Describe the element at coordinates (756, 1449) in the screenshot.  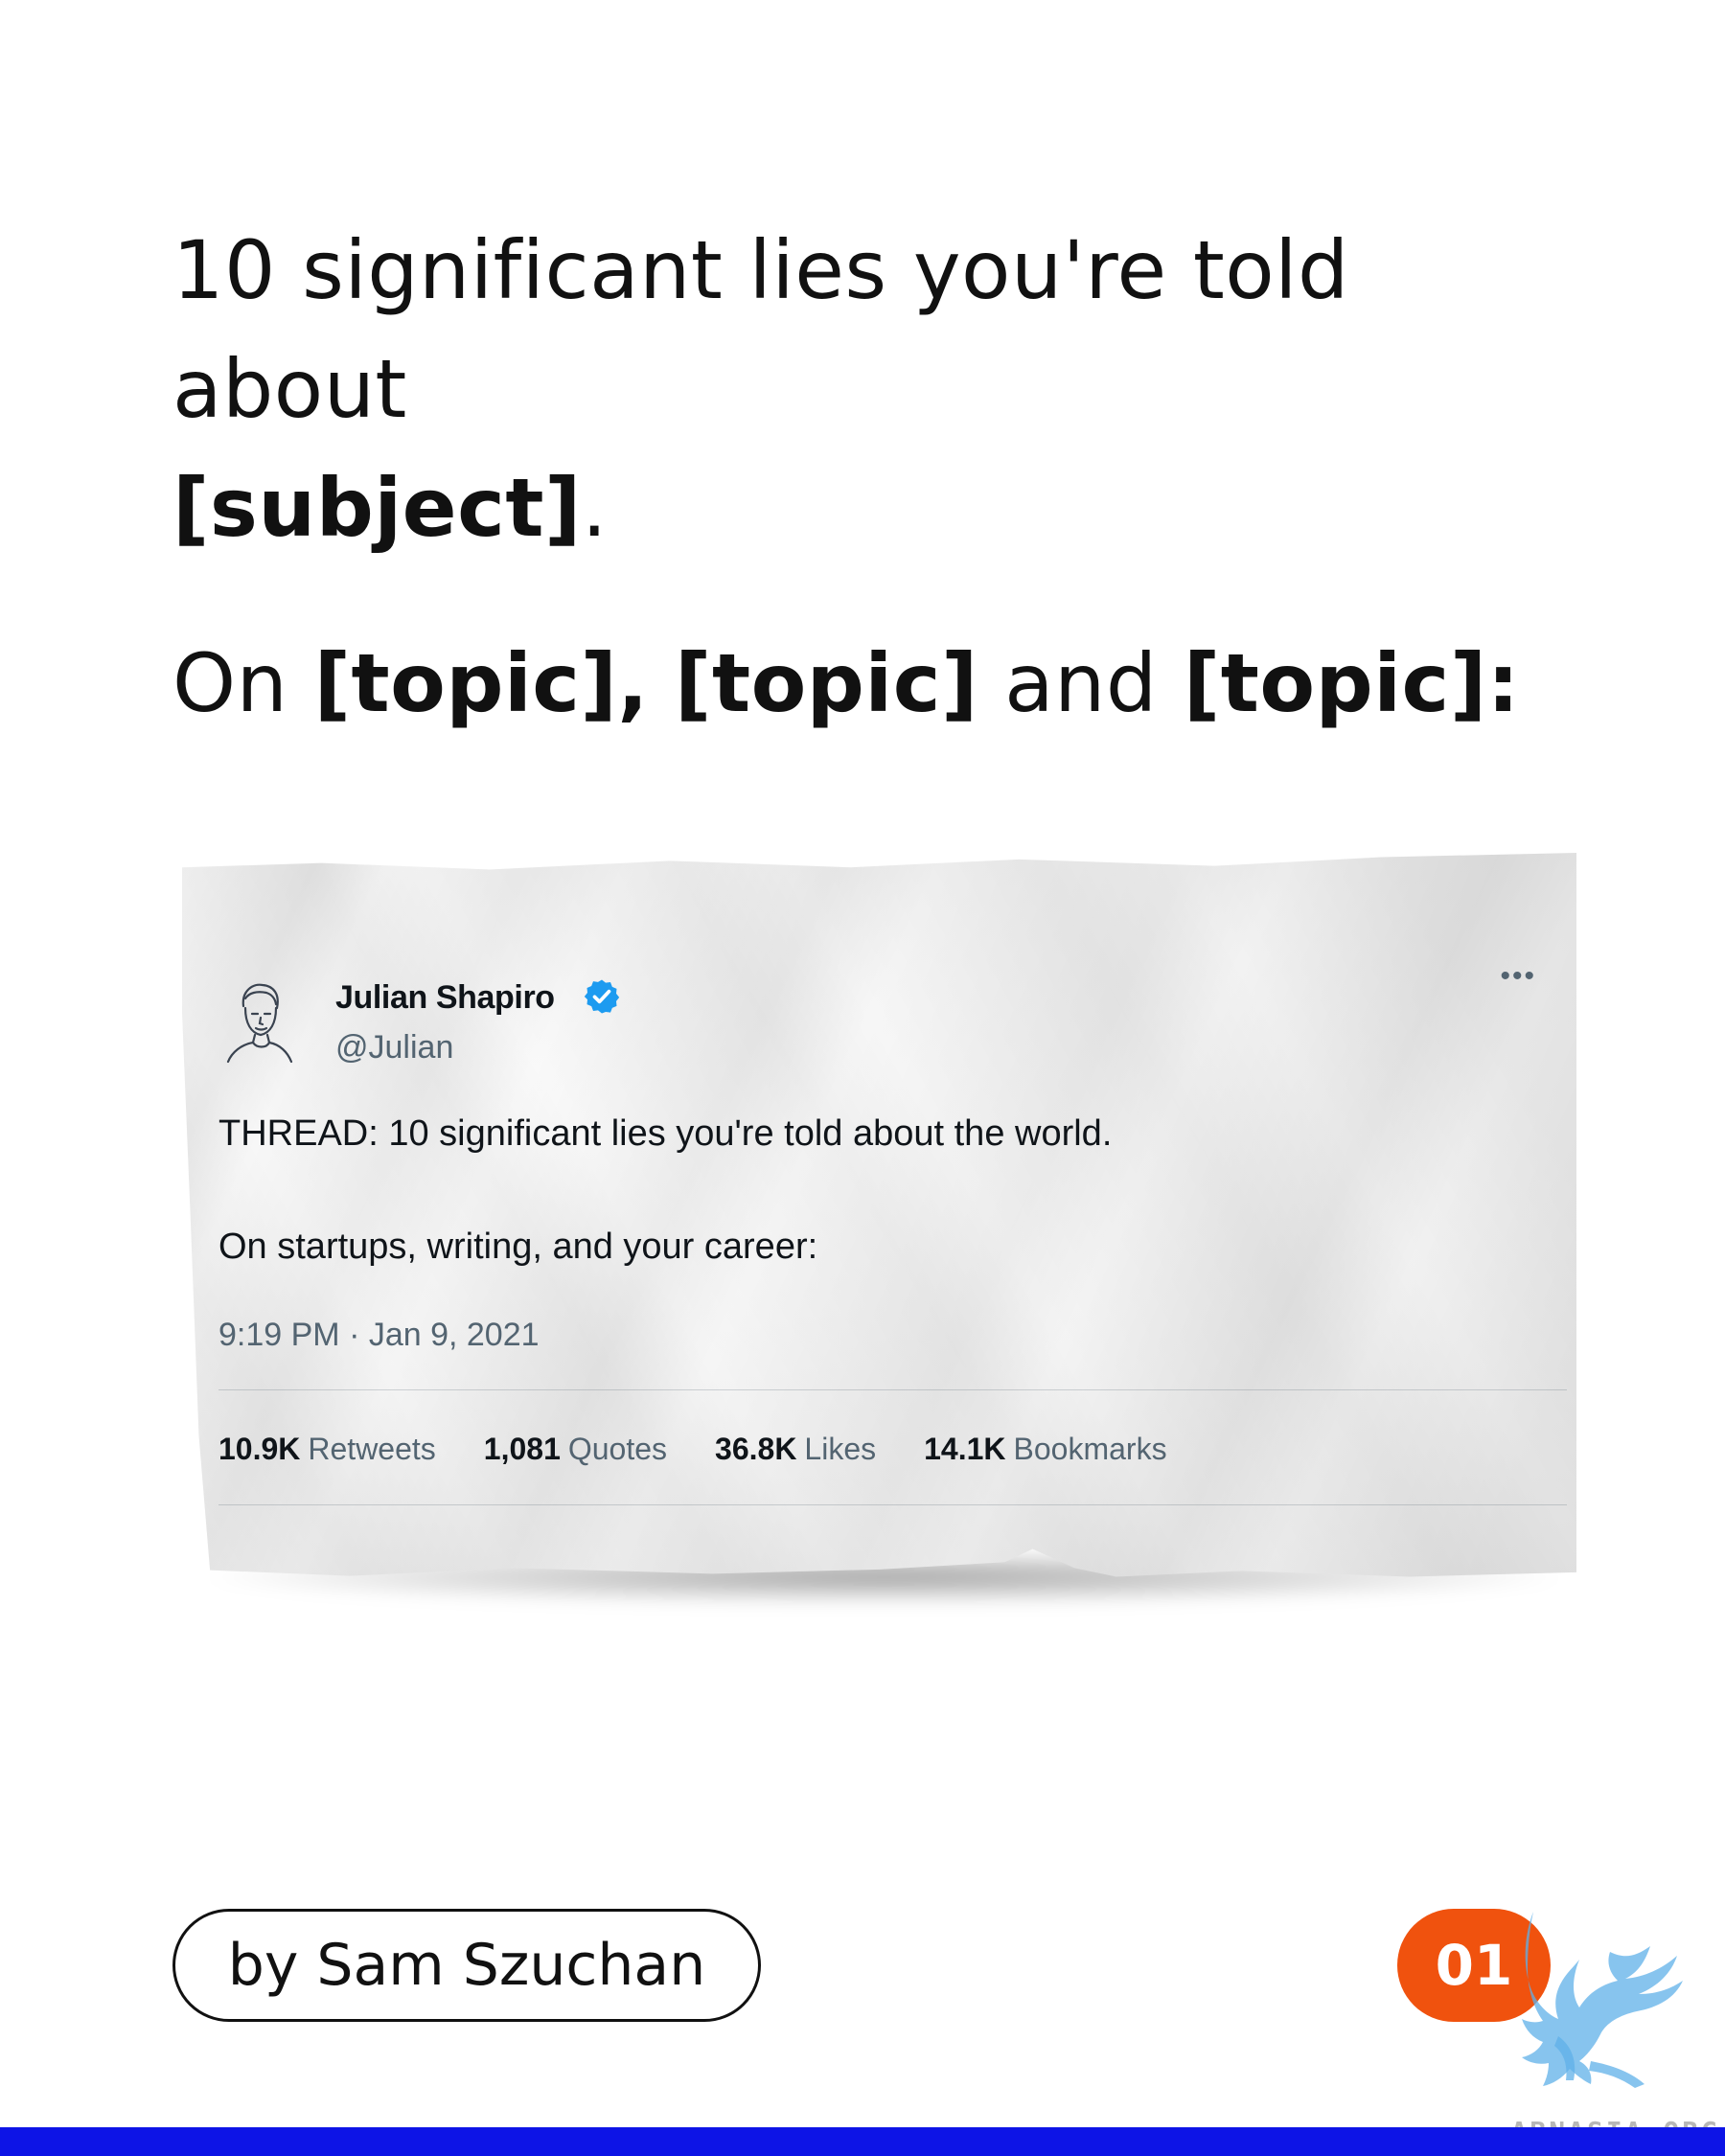
I see `stat-value: 36.8K` at that location.